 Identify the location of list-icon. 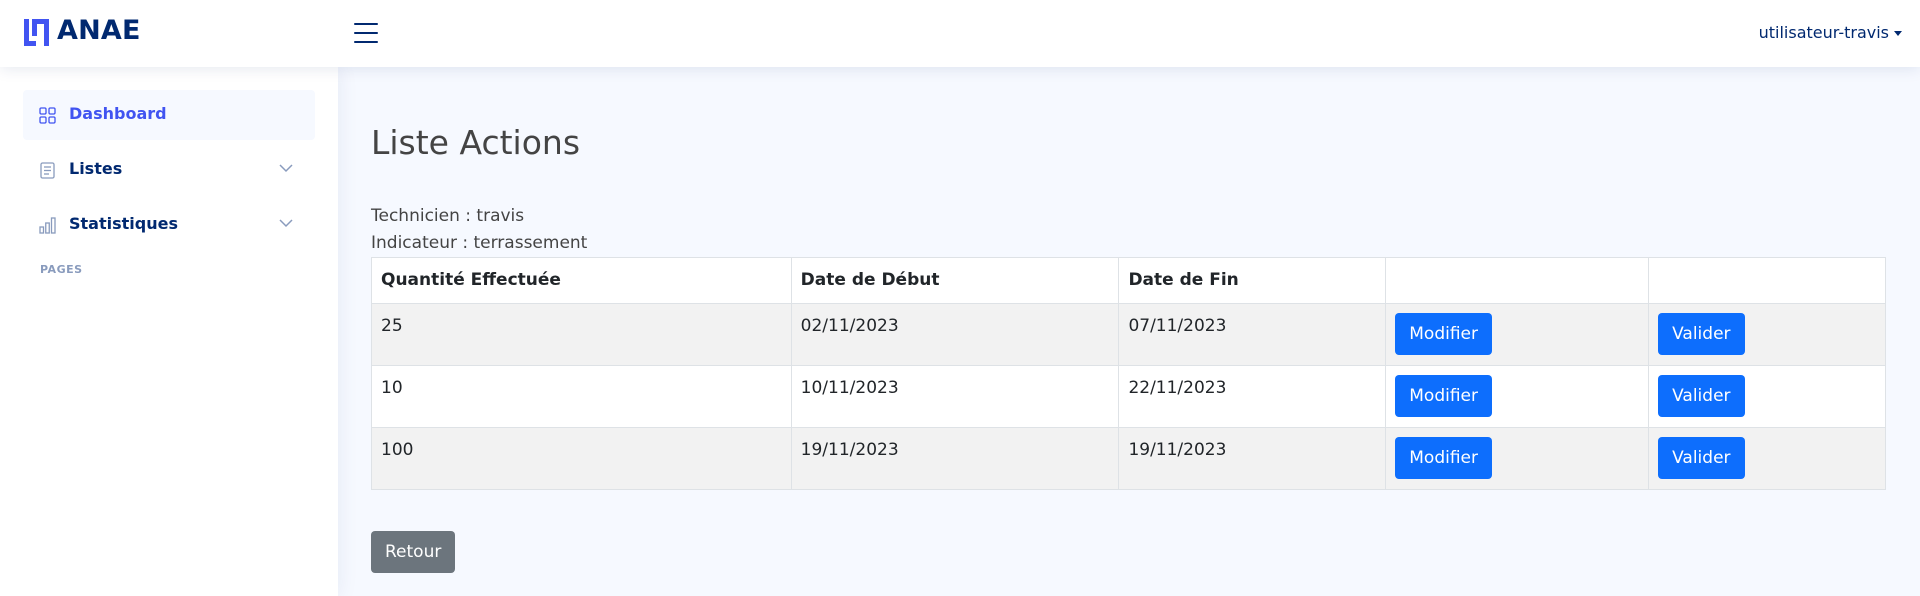
(47, 170).